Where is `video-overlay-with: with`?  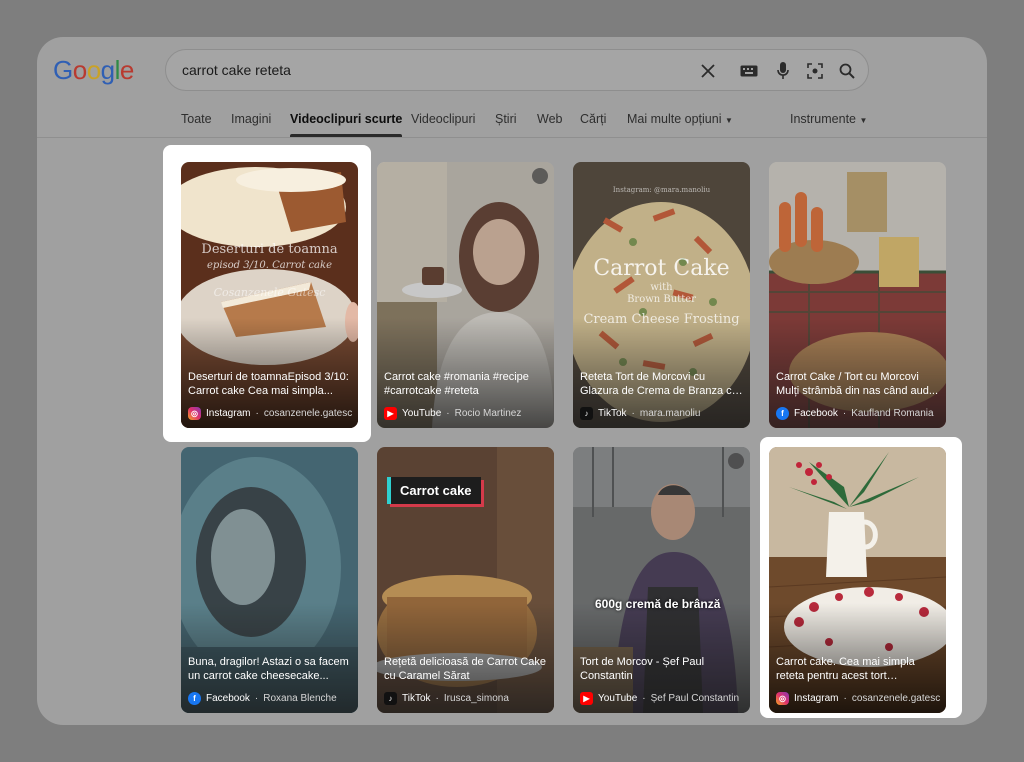 video-overlay-with: with is located at coordinates (661, 287).